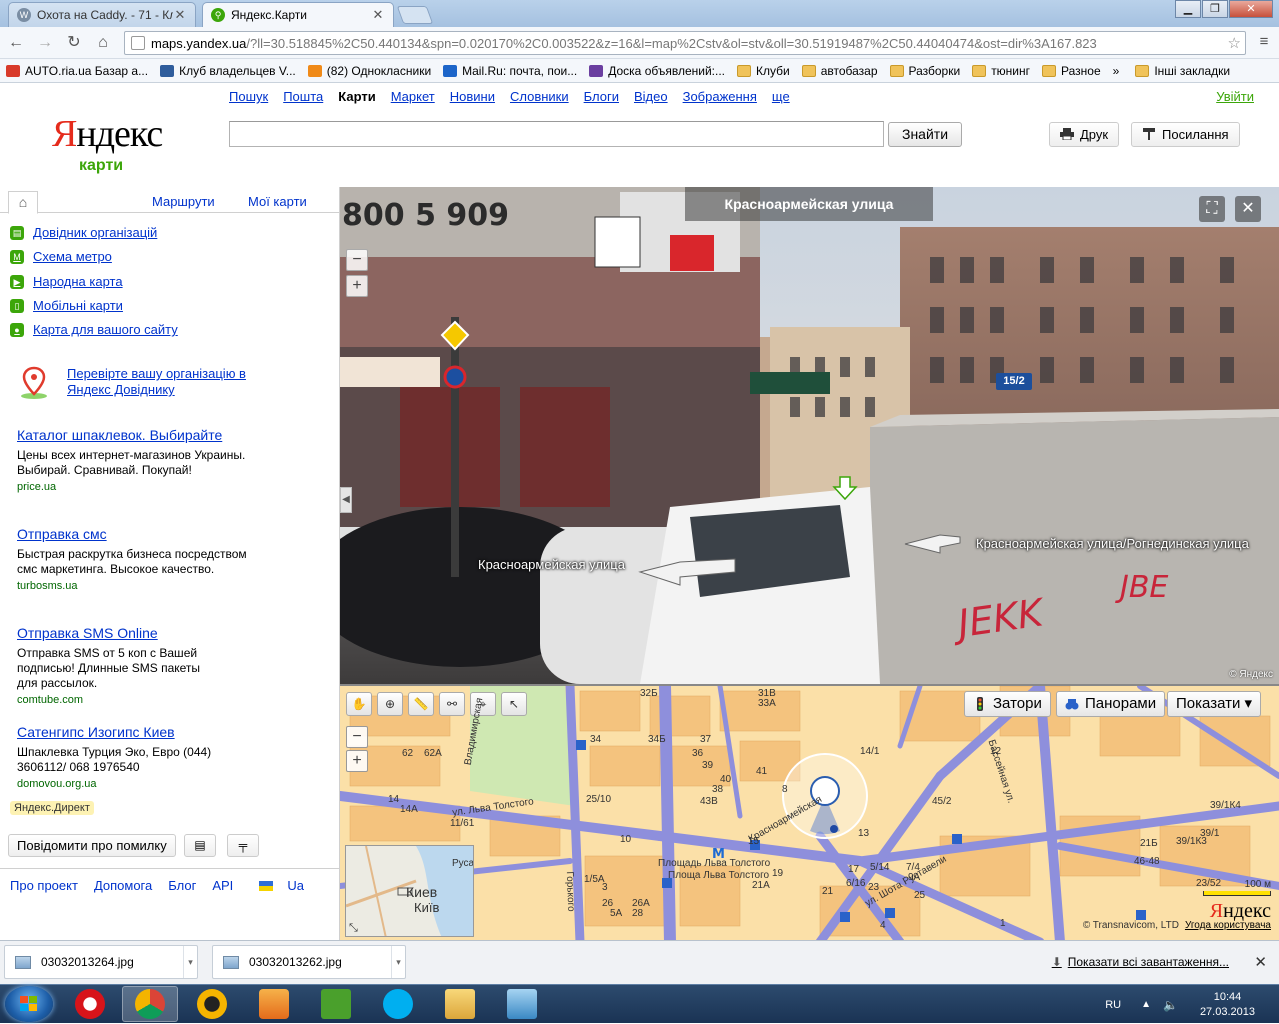  I want to click on bookmarks-more: », so click(1116, 71).